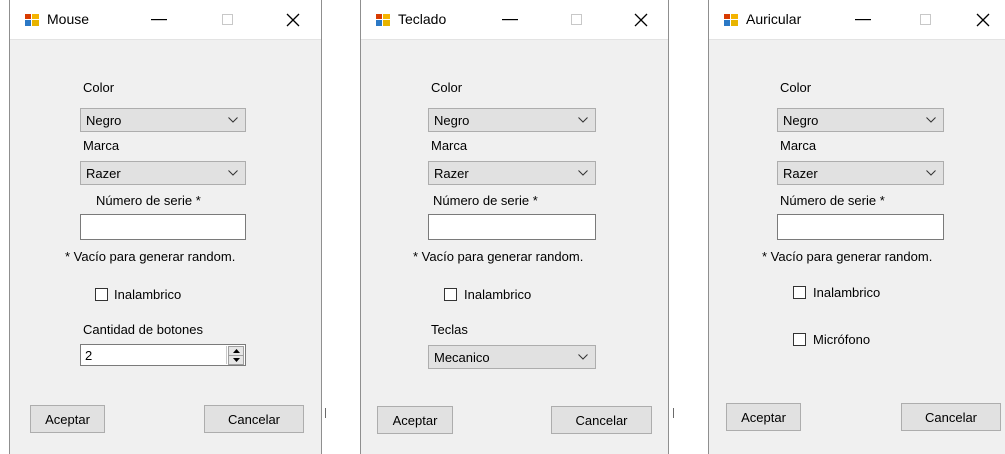 This screenshot has height=454, width=1005. What do you see at coordinates (512, 357) in the screenshot?
I see `keys-combobox: Mecanico` at bounding box center [512, 357].